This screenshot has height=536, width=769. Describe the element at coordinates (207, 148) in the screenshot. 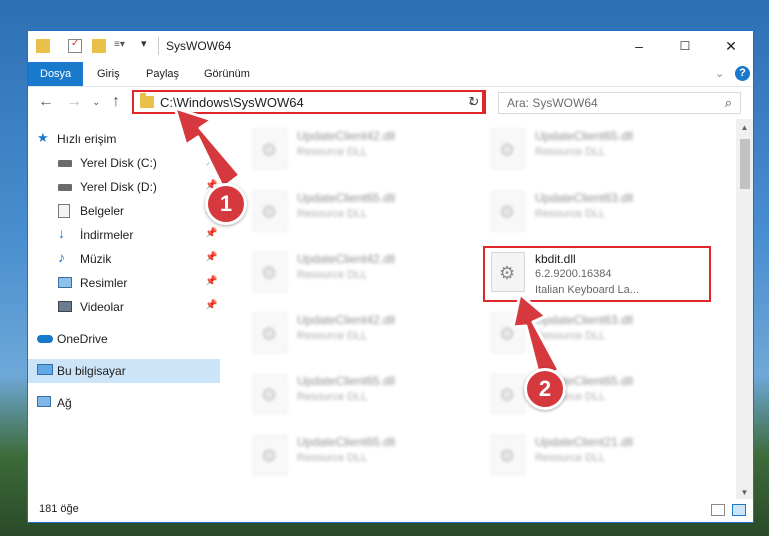

I see `arrow-to-address-icon` at that location.